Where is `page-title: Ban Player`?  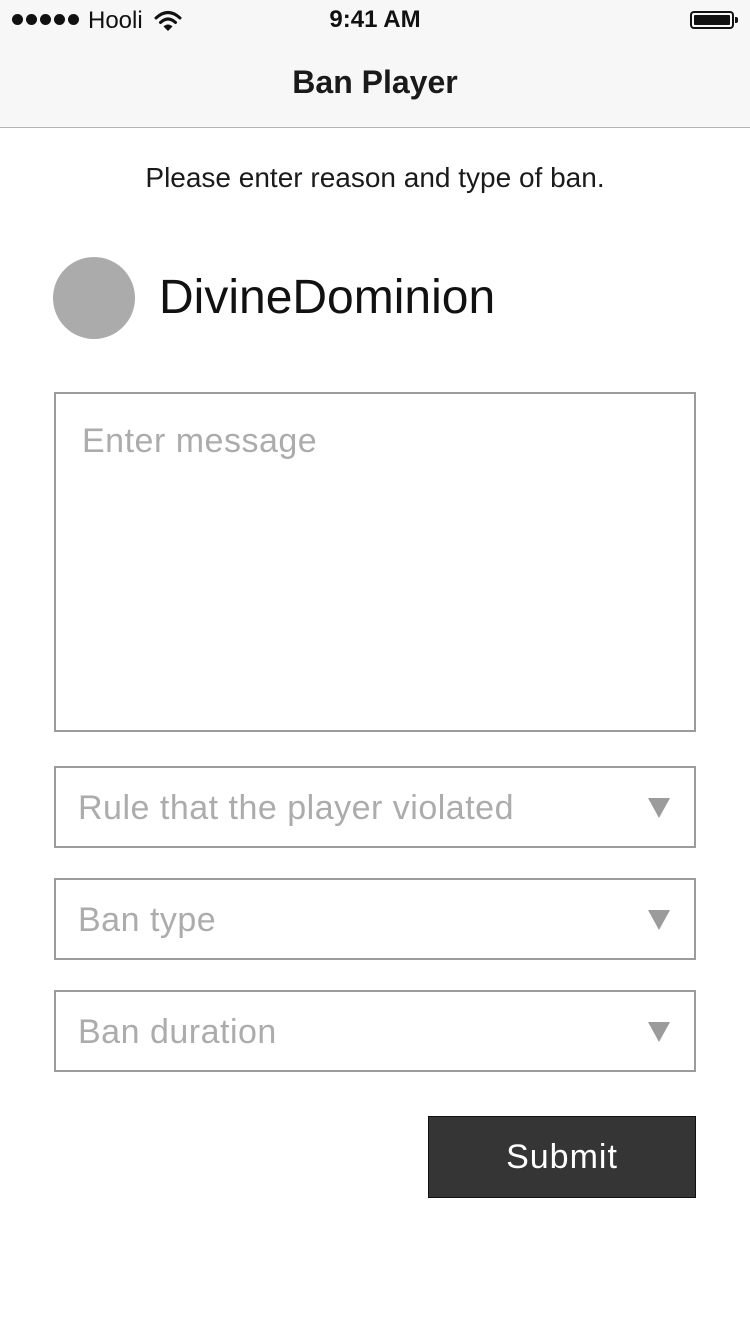
page-title: Ban Player is located at coordinates (375, 82).